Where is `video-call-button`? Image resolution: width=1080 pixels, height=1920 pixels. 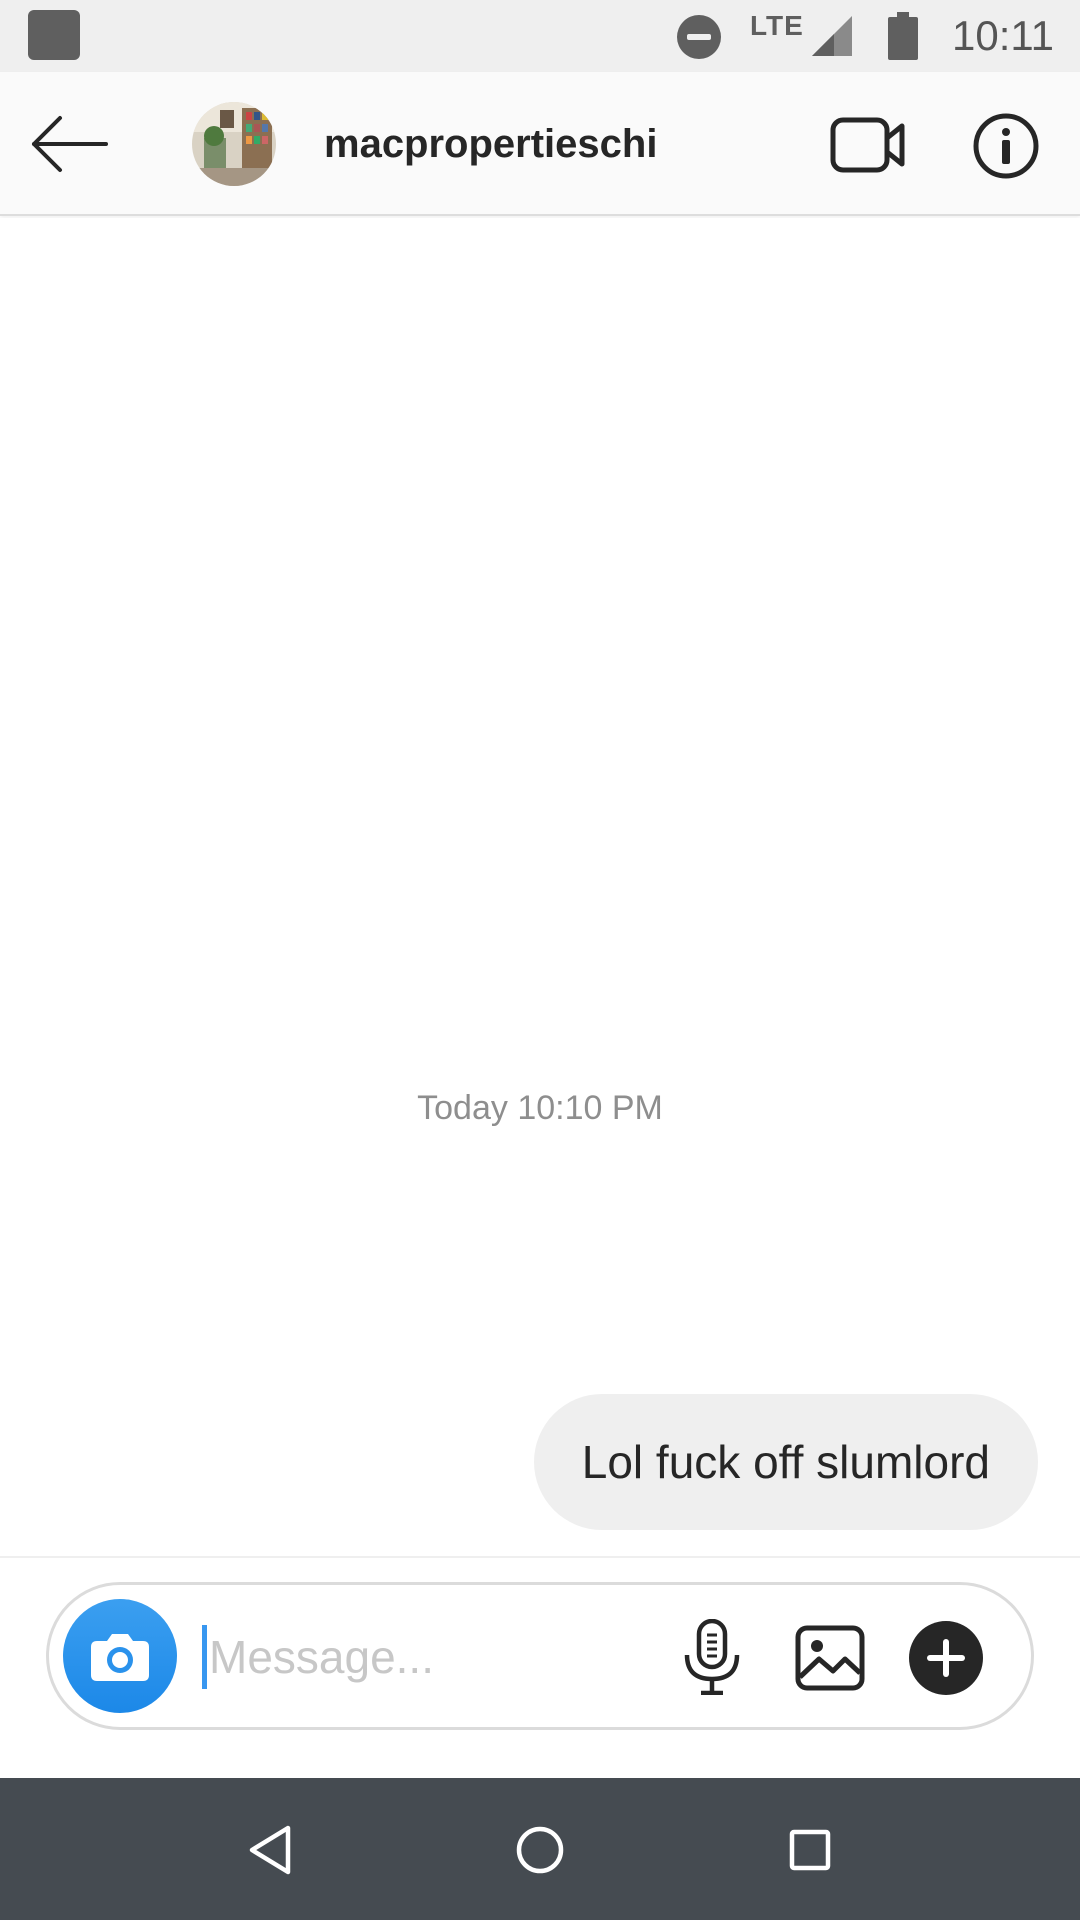
video-call-button is located at coordinates (868, 145).